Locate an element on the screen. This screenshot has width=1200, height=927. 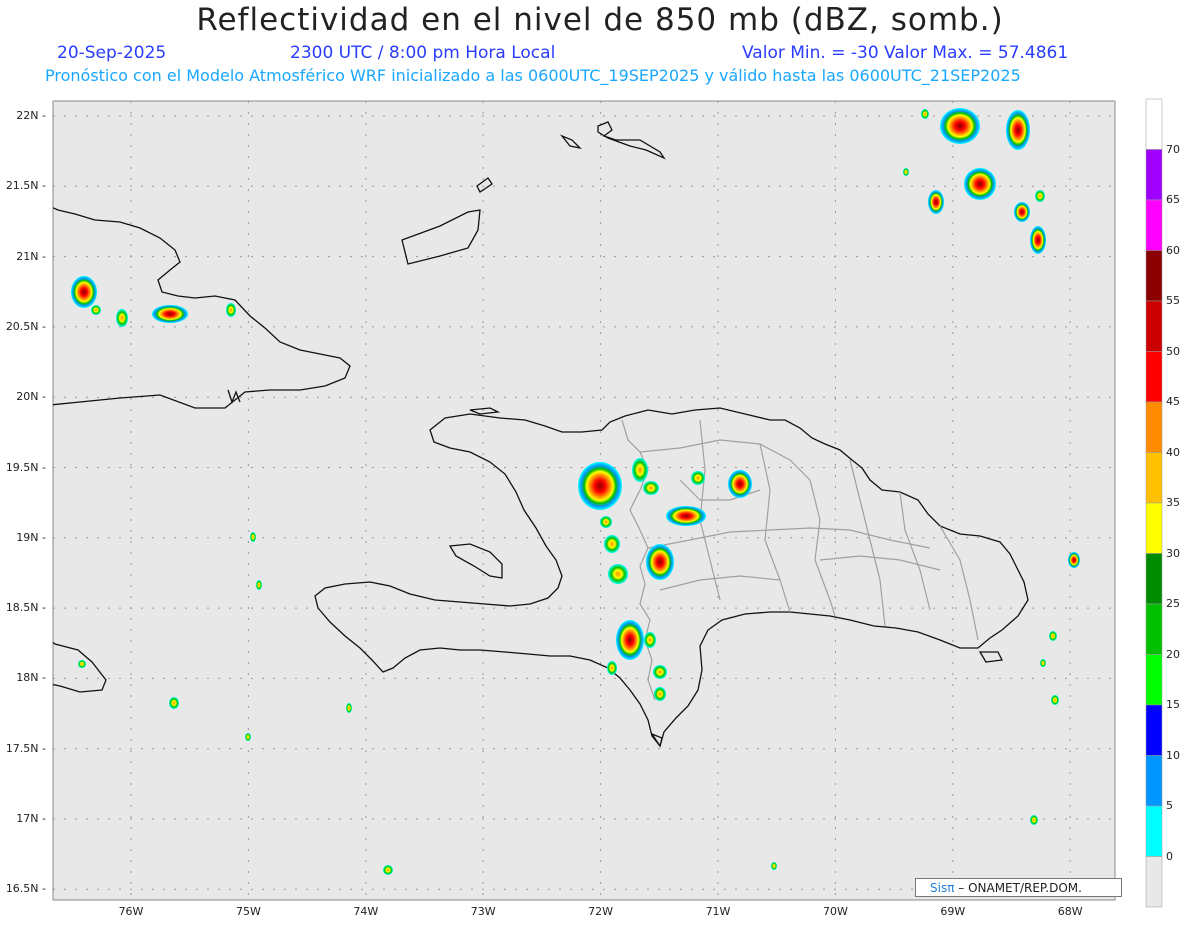
colorbar-label: 35 is located at coordinates (1173, 502).